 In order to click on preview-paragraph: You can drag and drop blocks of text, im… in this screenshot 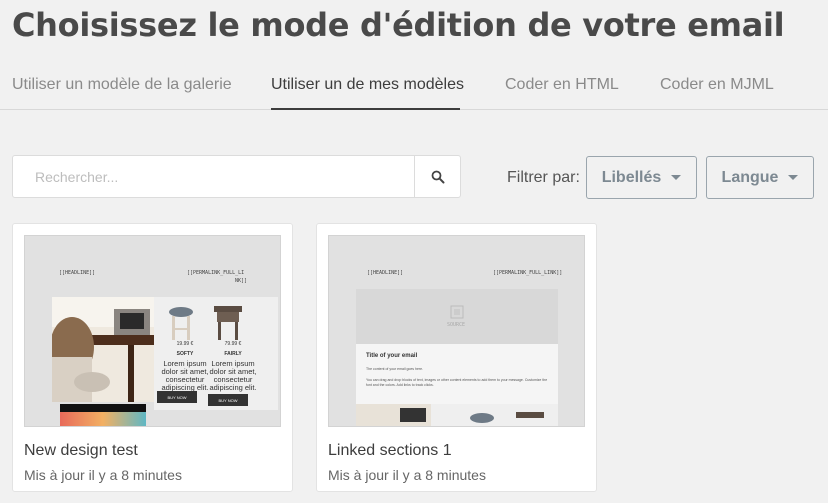, I will do `click(457, 382)`.